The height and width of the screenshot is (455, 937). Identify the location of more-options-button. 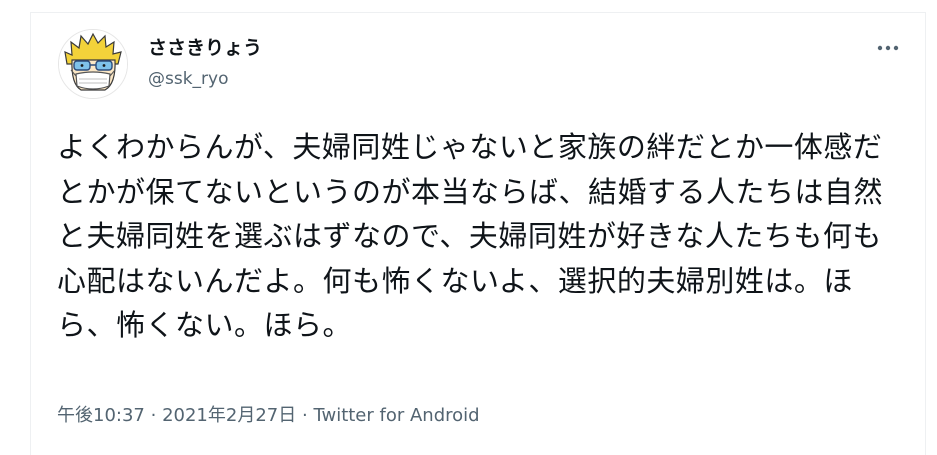
(888, 48).